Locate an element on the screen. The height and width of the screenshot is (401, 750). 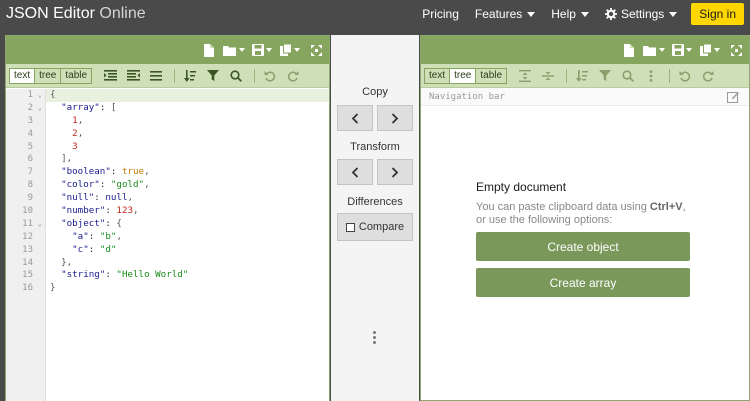
code-line: "array": [ is located at coordinates (187, 108).